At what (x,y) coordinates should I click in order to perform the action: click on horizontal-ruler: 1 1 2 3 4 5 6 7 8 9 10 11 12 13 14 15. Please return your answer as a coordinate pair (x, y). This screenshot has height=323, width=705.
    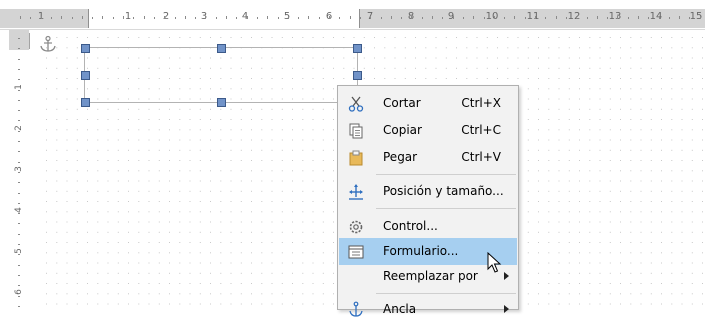
    Looking at the image, I should click on (352, 15).